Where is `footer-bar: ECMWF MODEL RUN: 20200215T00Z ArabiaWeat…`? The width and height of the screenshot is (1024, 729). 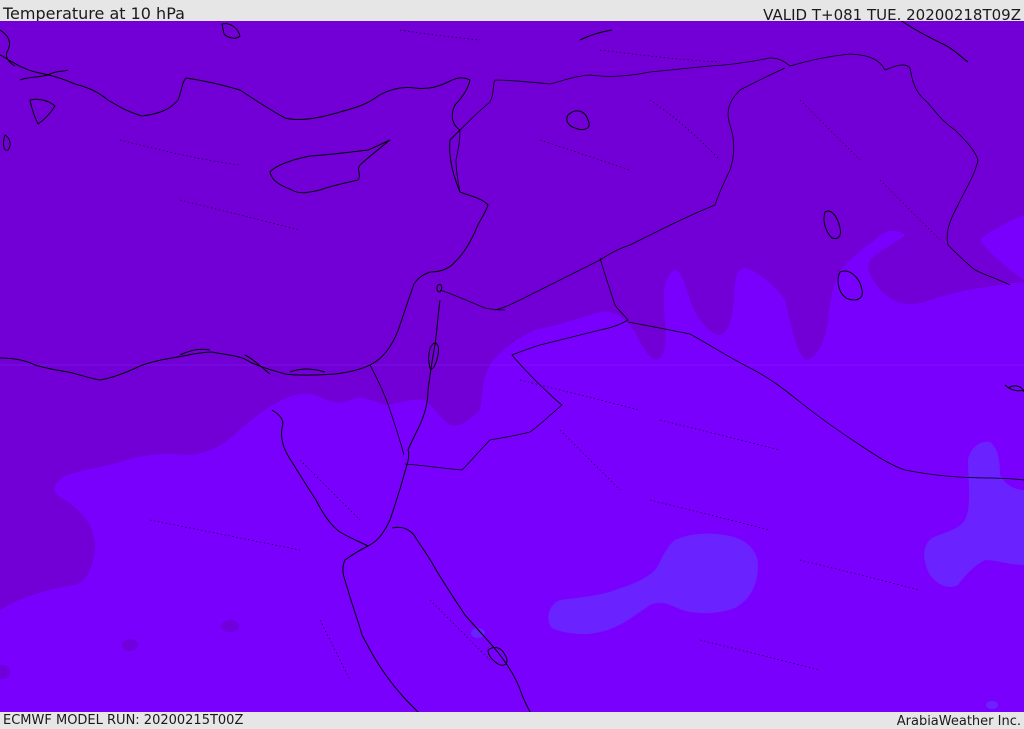
footer-bar: ECMWF MODEL RUN: 20200215T00Z ArabiaWeat… is located at coordinates (512, 720).